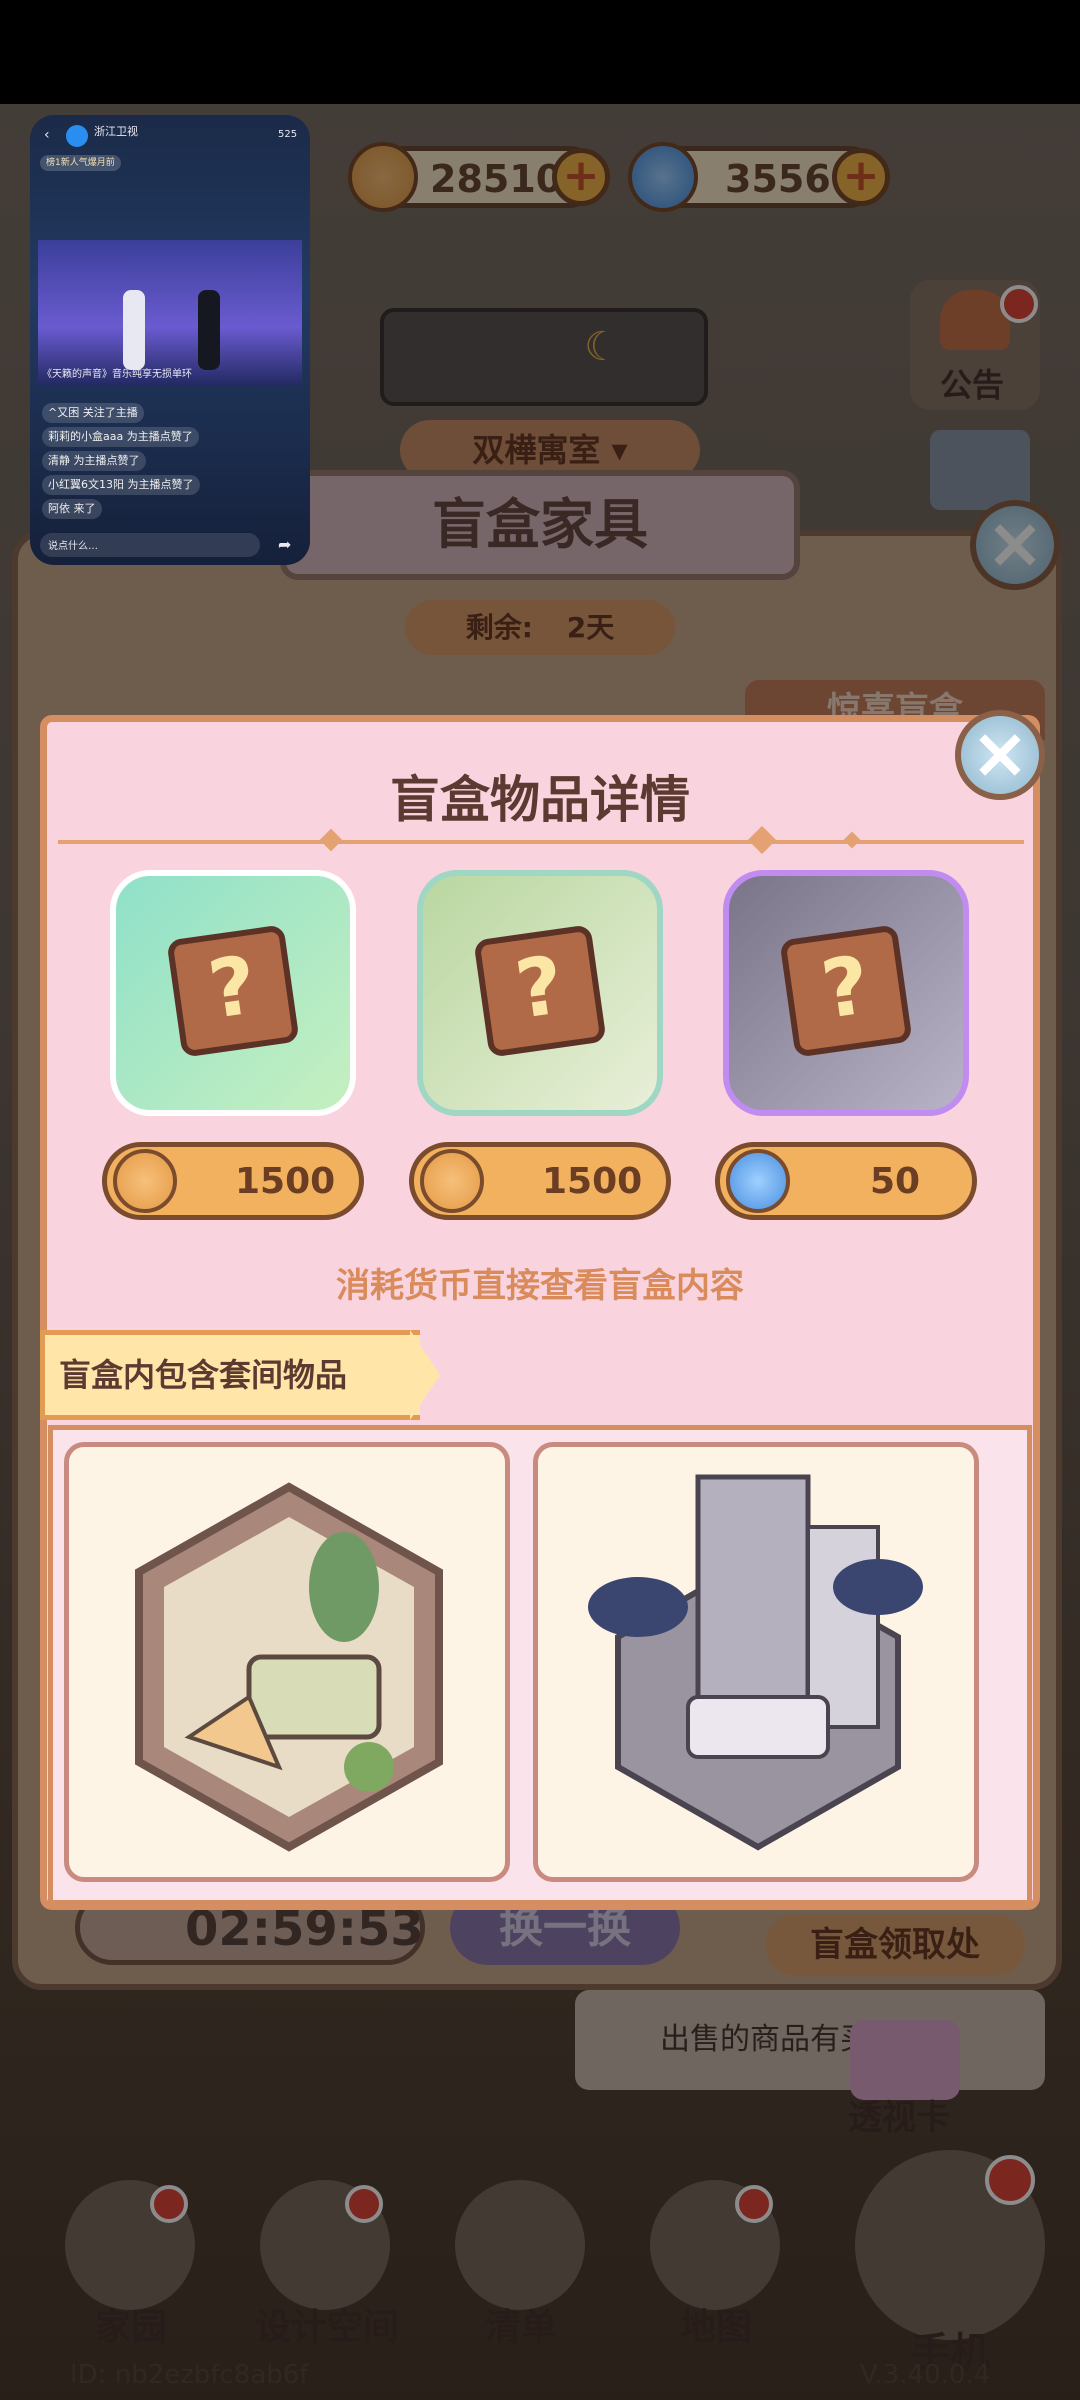 The height and width of the screenshot is (2400, 1080). Describe the element at coordinates (233, 1181) in the screenshot. I see `price-button-1: 1500` at that location.